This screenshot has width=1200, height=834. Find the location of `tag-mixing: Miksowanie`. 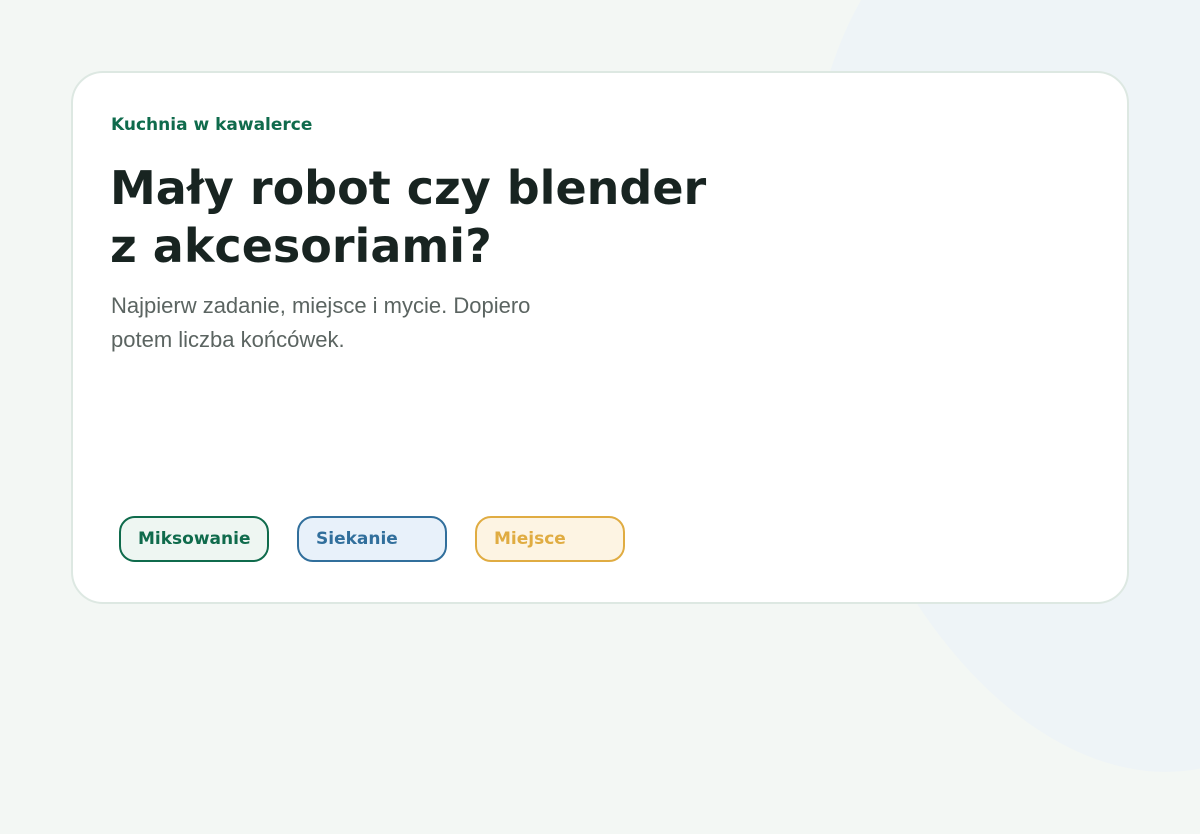

tag-mixing: Miksowanie is located at coordinates (194, 539).